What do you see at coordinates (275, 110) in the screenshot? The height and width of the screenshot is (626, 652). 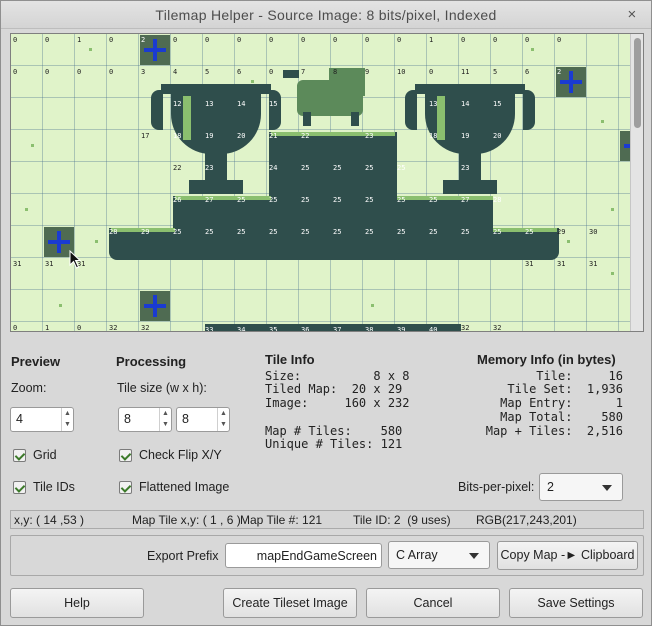 I see `left-trophy-handle-right` at bounding box center [275, 110].